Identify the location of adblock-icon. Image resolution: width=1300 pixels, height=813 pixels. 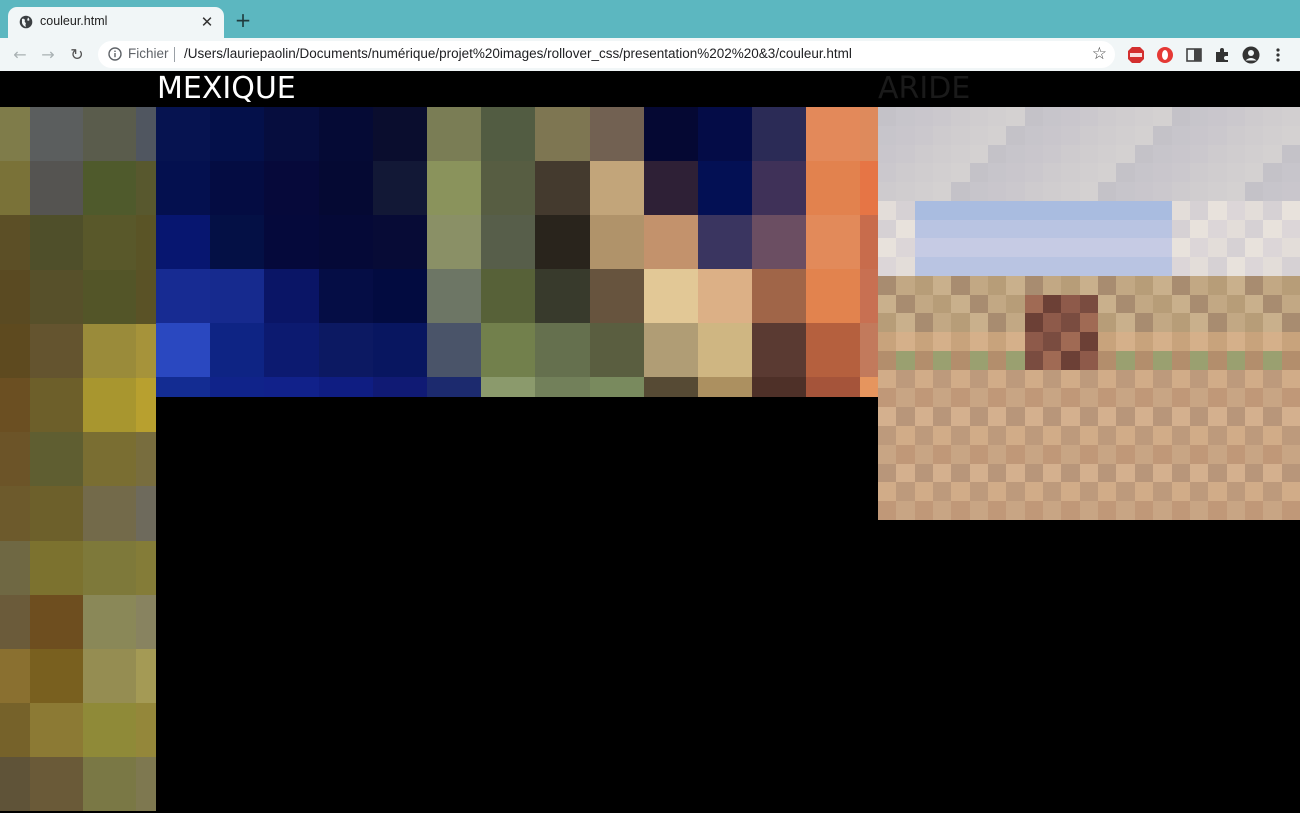
(1136, 55).